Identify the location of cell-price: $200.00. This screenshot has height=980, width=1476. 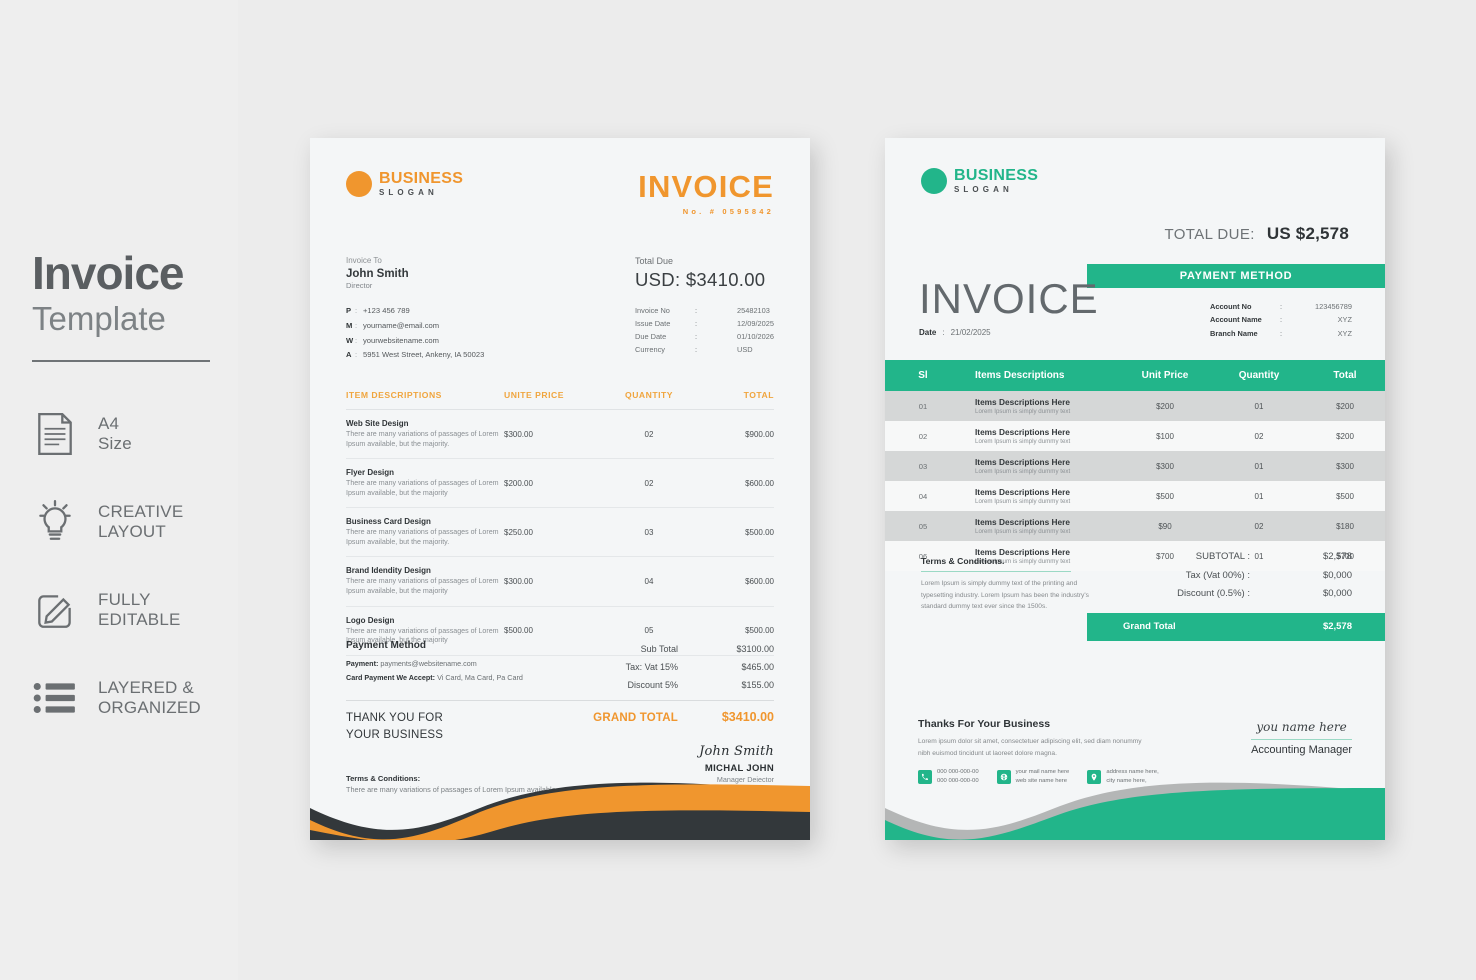
(518, 483).